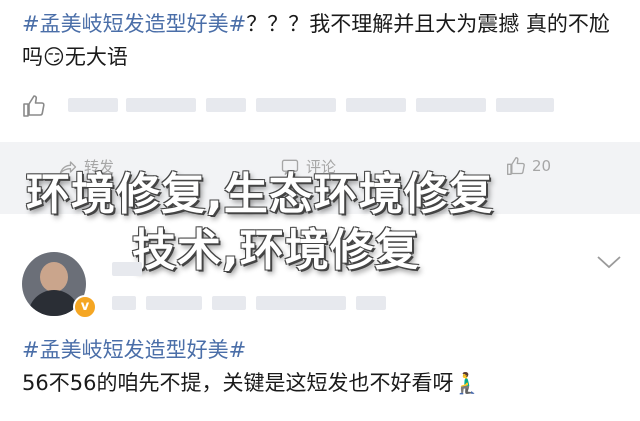 The image size is (640, 421). I want to click on post-body-2: 56不56的咱先不提，关键是这短发也不好看呀, so click(238, 383).